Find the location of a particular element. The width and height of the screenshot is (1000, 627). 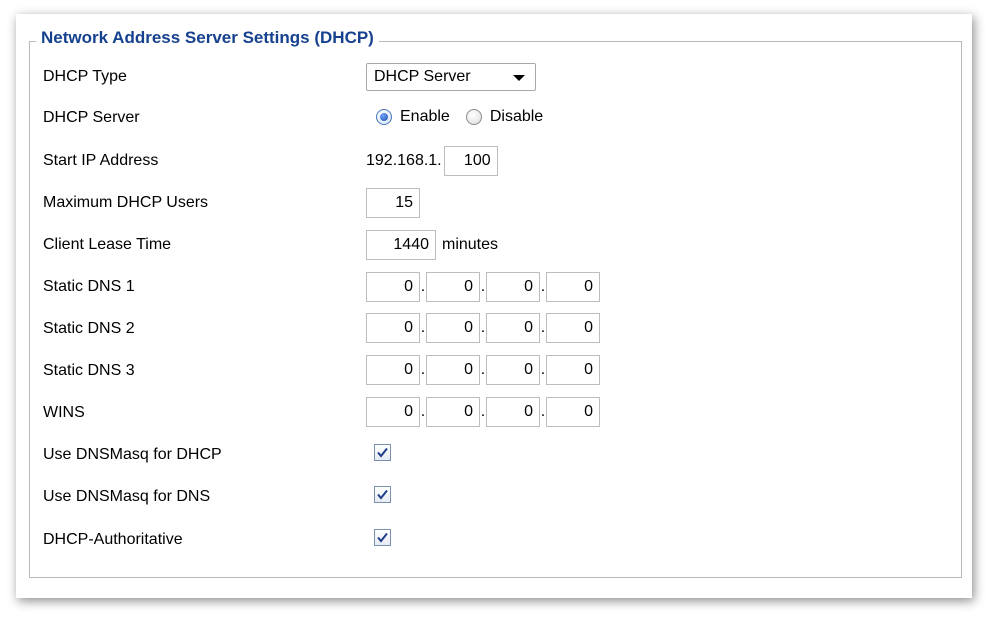

dnsmasq-dns-checkbox is located at coordinates (382, 494).